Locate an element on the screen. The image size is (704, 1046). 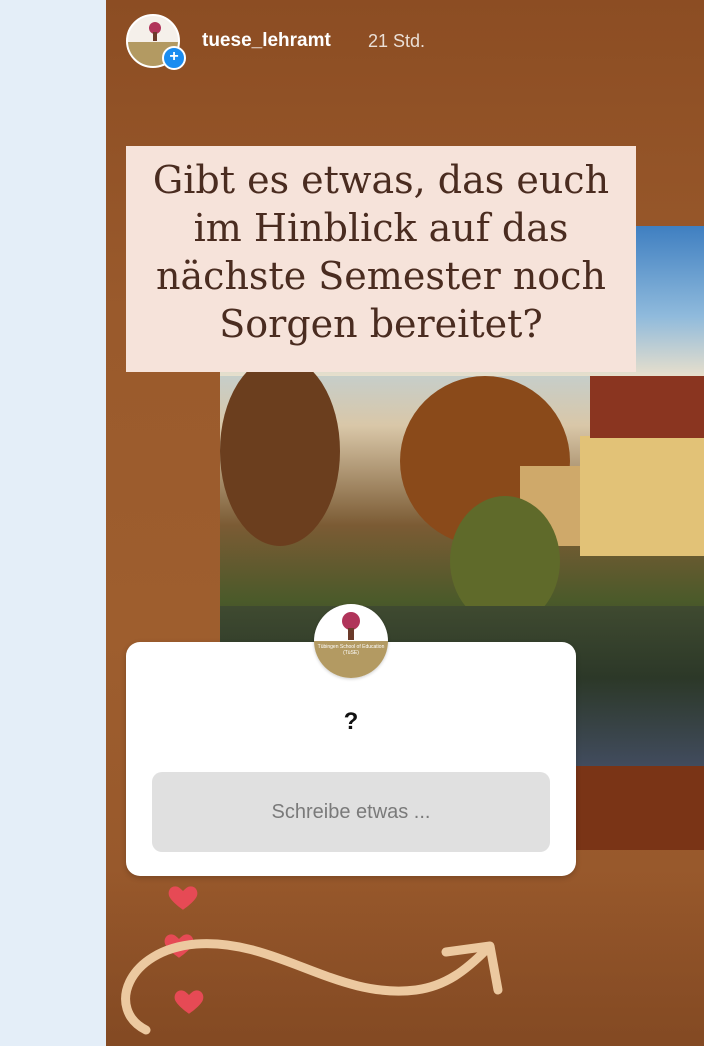
story-timestamp: 21 Std. is located at coordinates (397, 41).